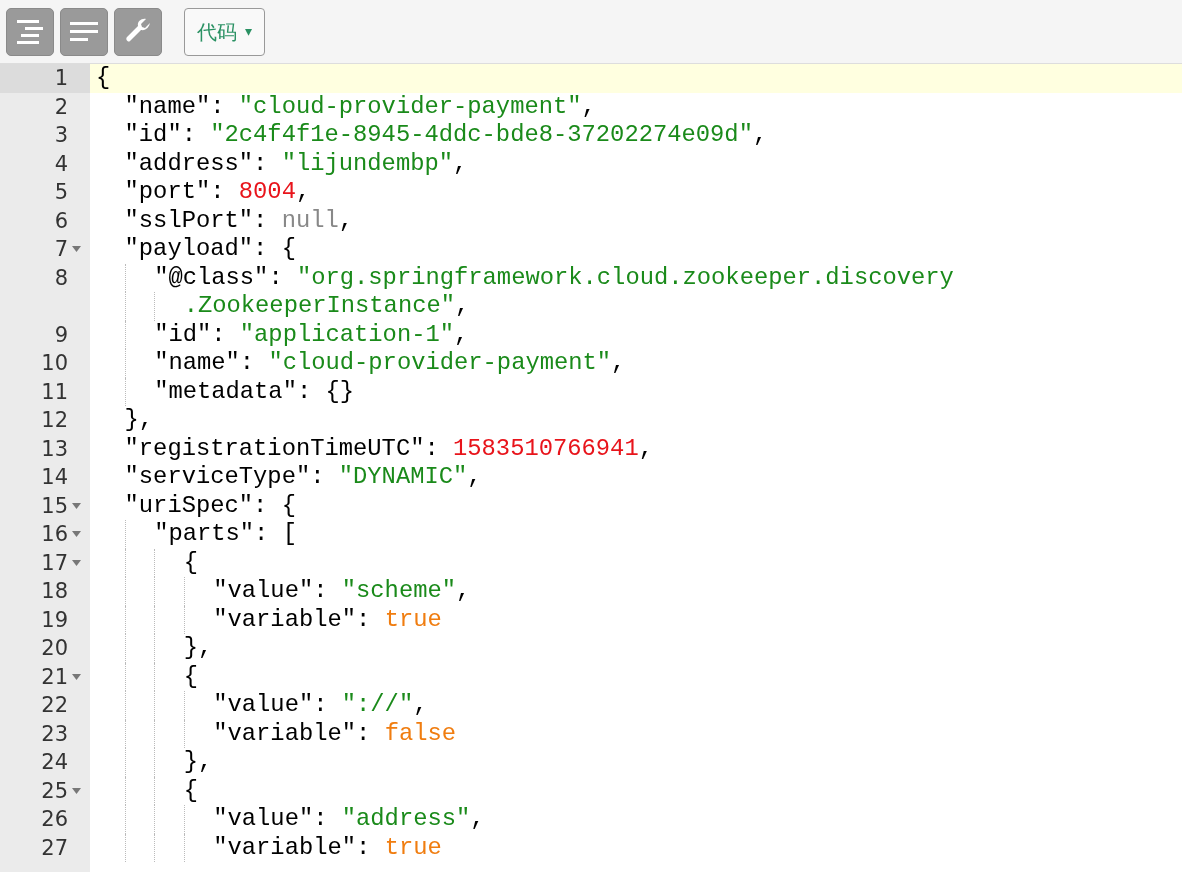 The height and width of the screenshot is (872, 1182). I want to click on string-value: "application-1", so click(347, 334).